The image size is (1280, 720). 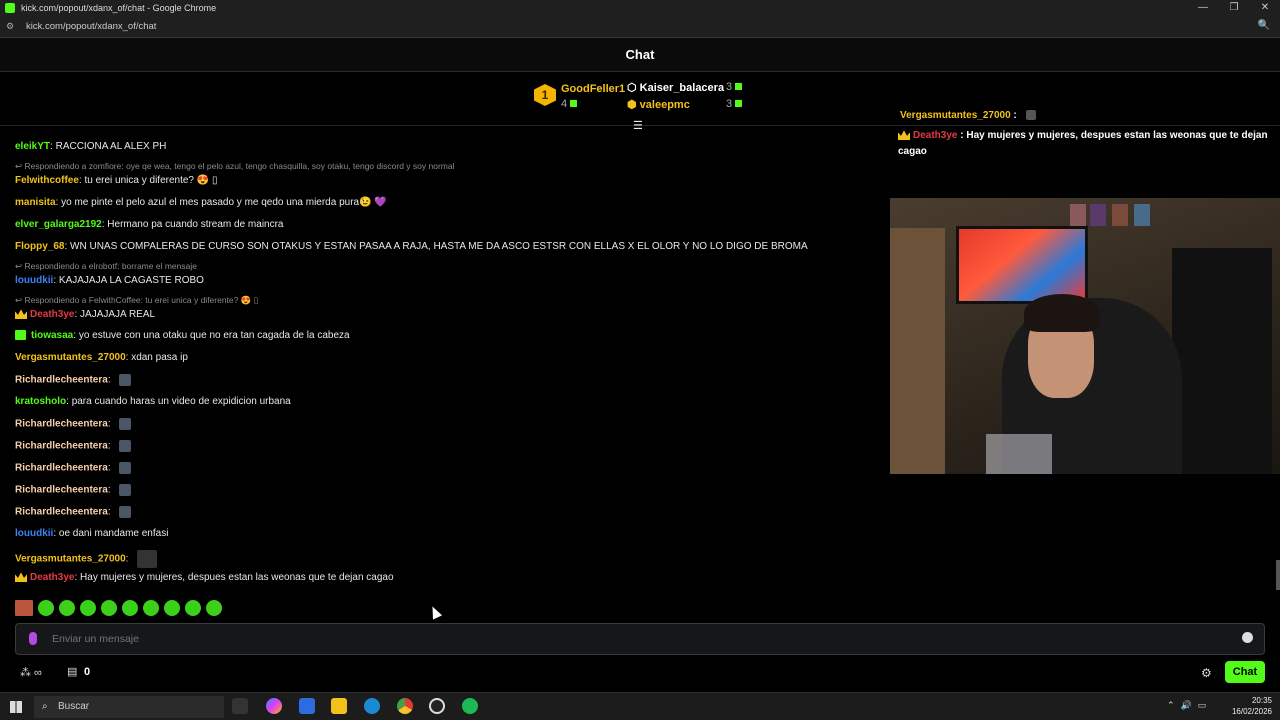 What do you see at coordinates (640, 27) in the screenshot?
I see `address-bar: ⚙ kick.com/popout/xdanx_of/chat 🔍` at bounding box center [640, 27].